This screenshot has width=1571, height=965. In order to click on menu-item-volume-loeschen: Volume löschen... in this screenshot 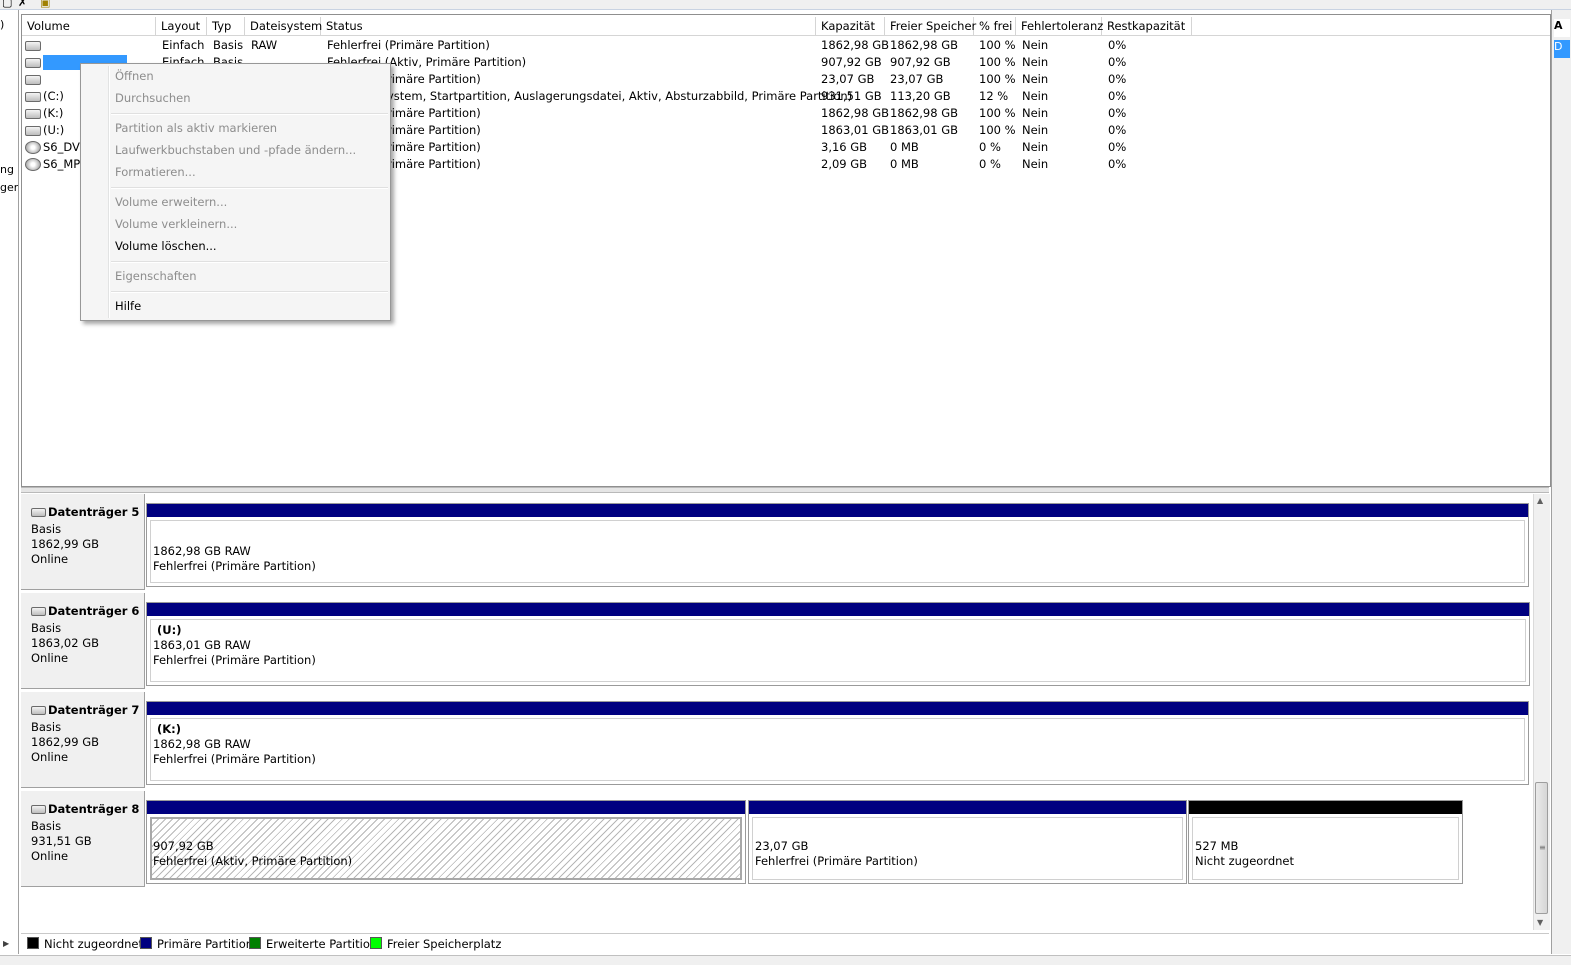, I will do `click(166, 246)`.